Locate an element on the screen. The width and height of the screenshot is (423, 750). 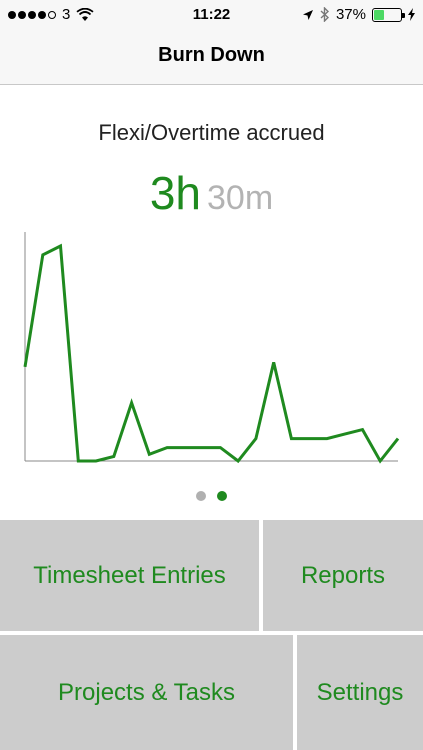
battery-icon is located at coordinates (388, 14).